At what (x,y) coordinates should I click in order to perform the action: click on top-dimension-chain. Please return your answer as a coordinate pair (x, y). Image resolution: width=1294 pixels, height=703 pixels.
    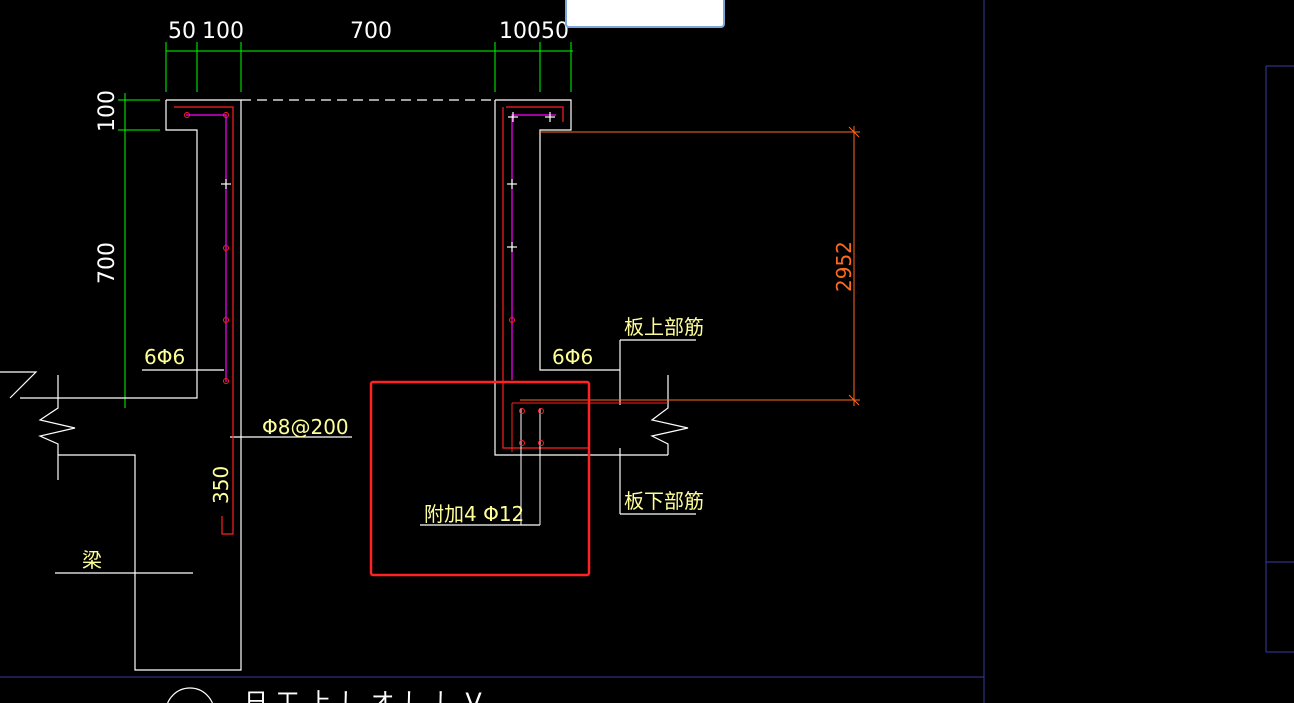
    Looking at the image, I should click on (369, 67).